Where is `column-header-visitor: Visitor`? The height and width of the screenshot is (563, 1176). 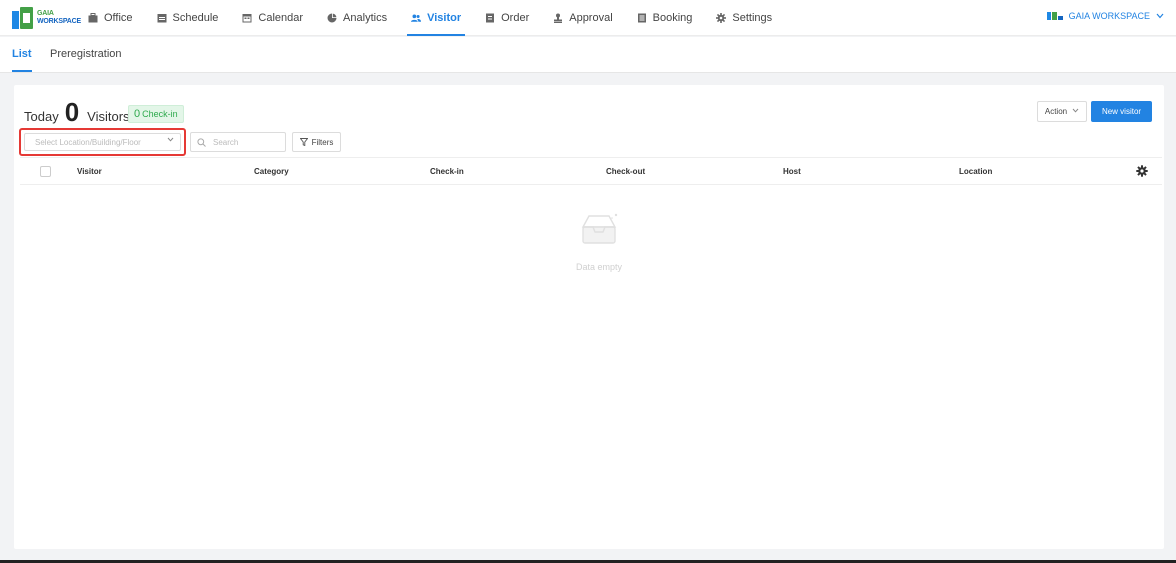 column-header-visitor: Visitor is located at coordinates (89, 171).